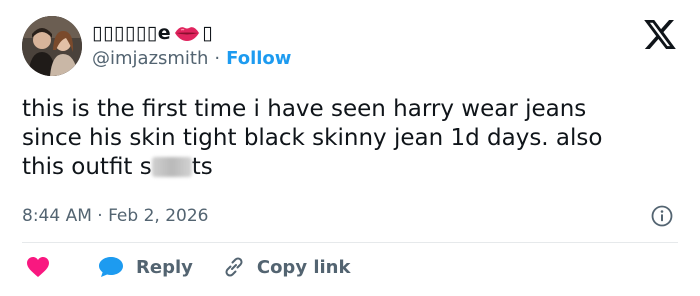 The height and width of the screenshot is (296, 700). Describe the element at coordinates (303, 267) in the screenshot. I see `copy-link-label: Copy link` at that location.